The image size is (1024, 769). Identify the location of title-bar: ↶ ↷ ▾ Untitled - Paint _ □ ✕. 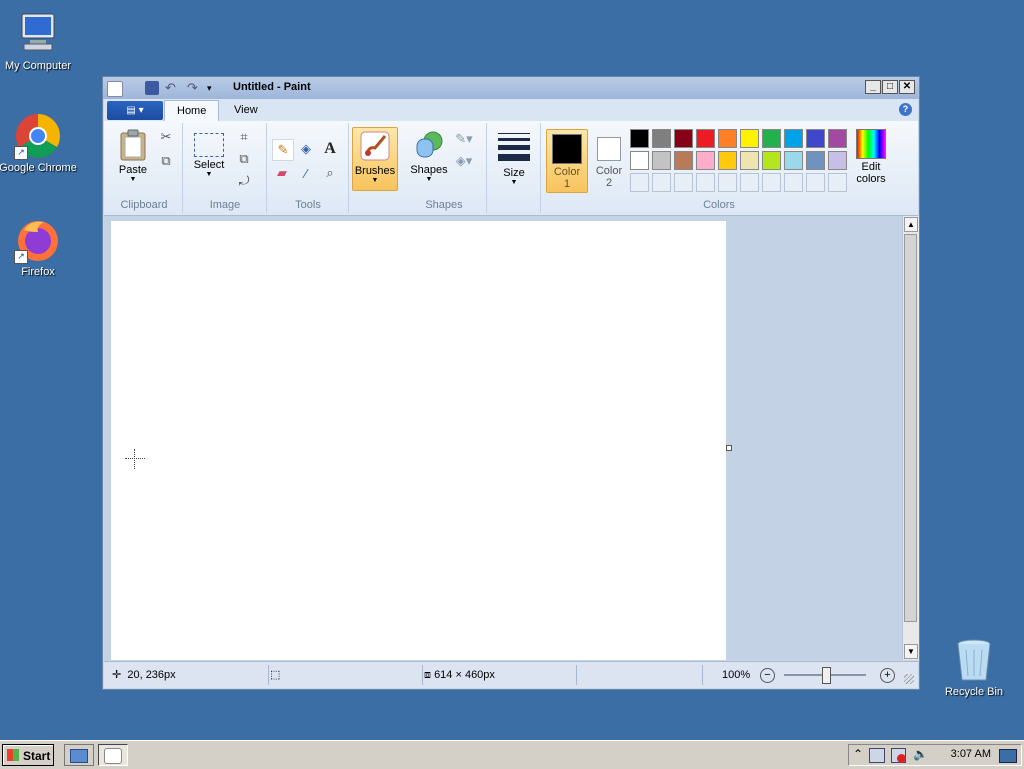
(511, 88).